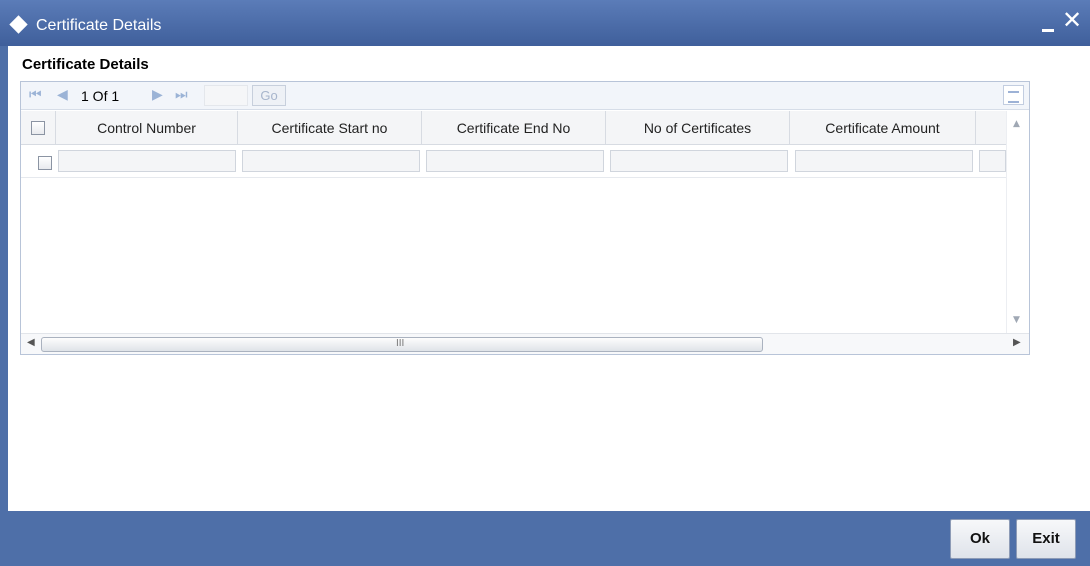 This screenshot has width=1090, height=566. I want to click on first-page-icon: ⏮, so click(35, 95).